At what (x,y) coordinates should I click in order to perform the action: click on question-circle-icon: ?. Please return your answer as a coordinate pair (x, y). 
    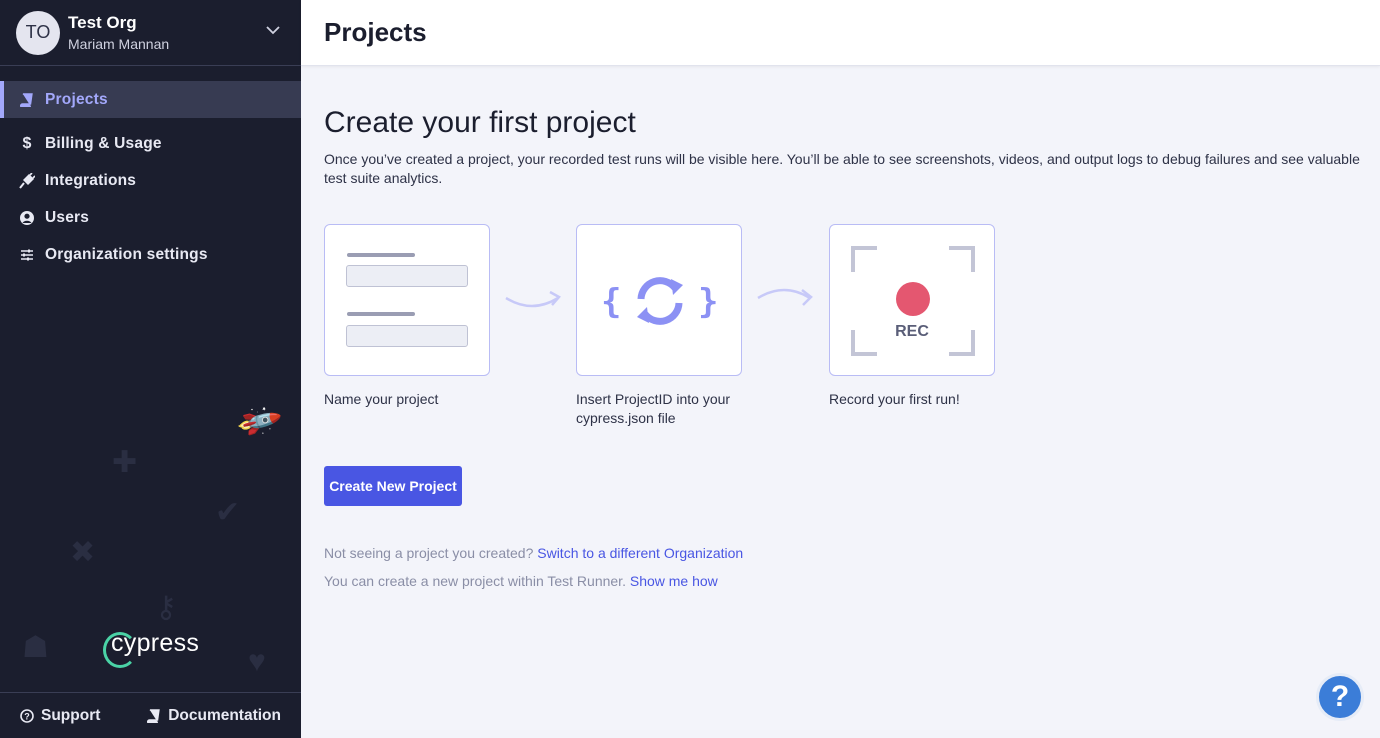
    Looking at the image, I should click on (27, 715).